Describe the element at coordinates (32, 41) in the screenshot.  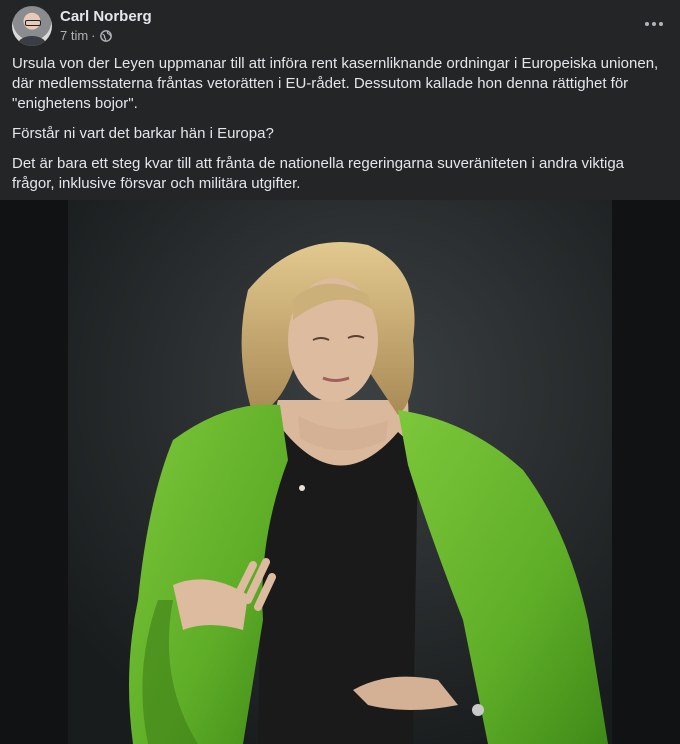
I see `avatar-shirt` at that location.